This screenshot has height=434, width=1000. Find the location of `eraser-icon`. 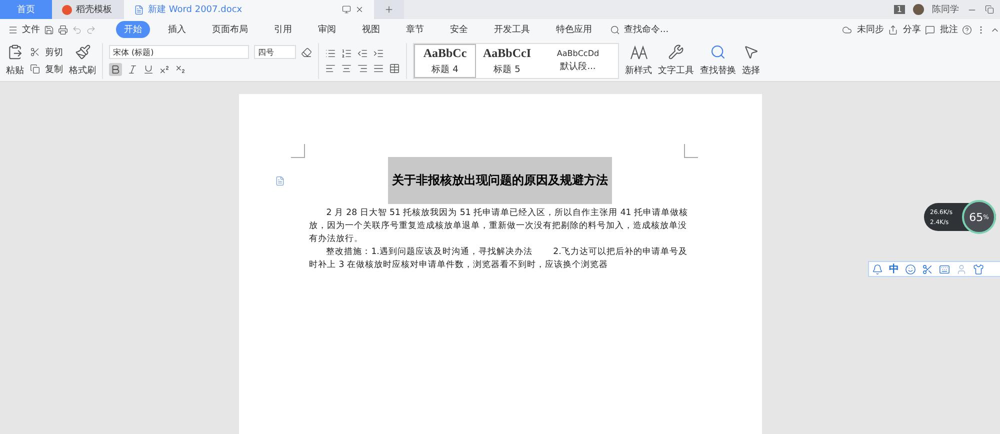

eraser-icon is located at coordinates (306, 52).